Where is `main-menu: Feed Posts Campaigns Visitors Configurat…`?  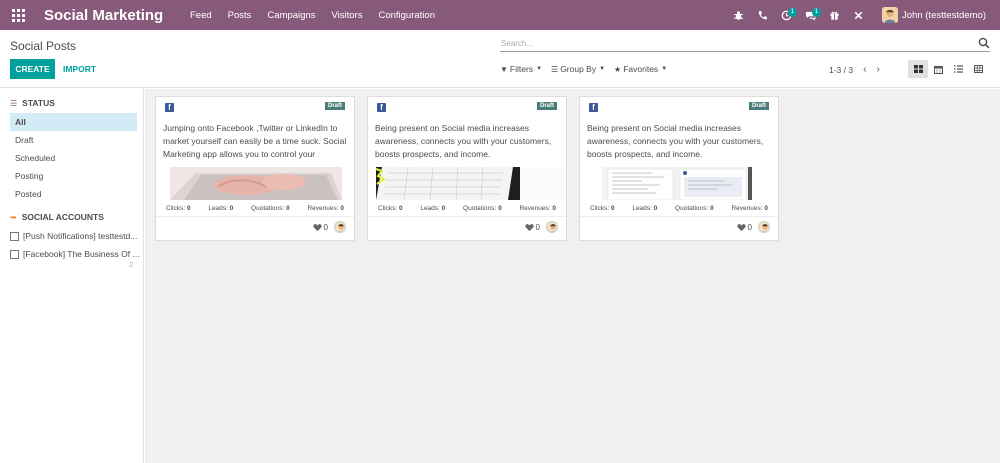 main-menu: Feed Posts Campaigns Visitors Configurat… is located at coordinates (320, 15).